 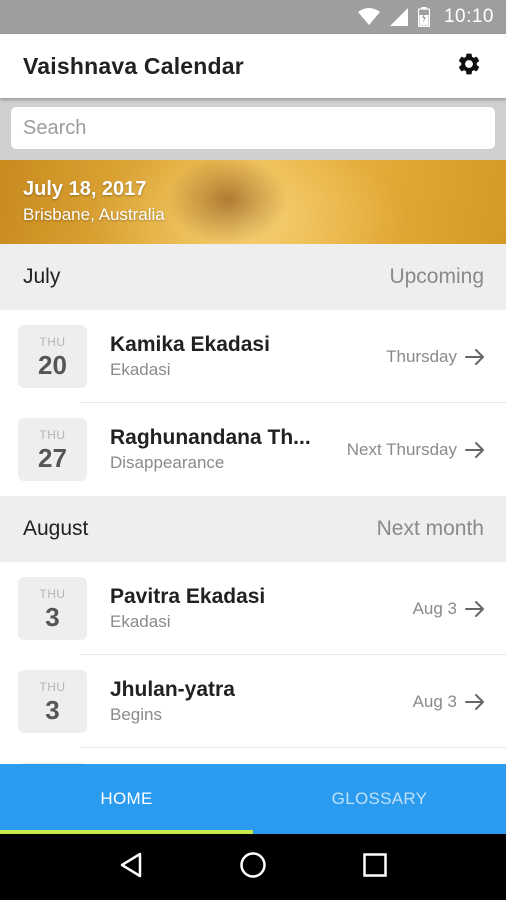 I want to click on event-when: Next Thursday, so click(x=401, y=449).